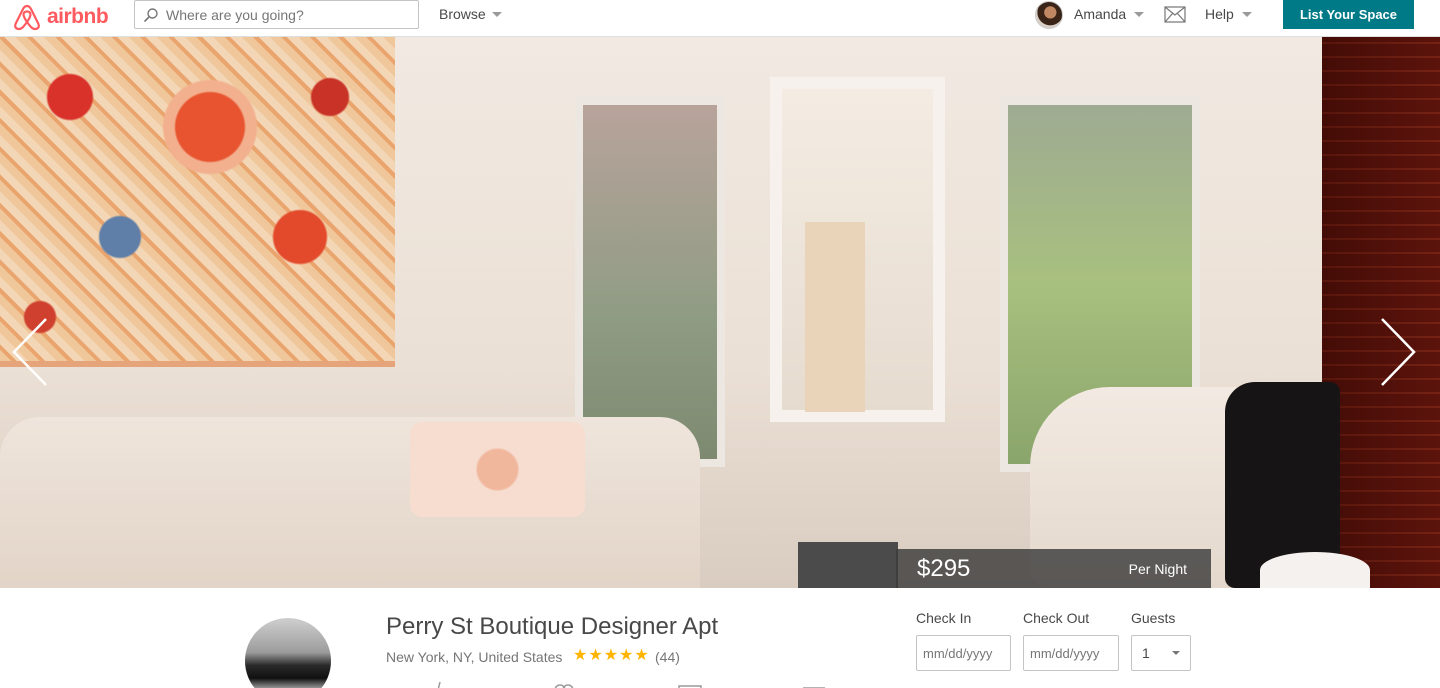 The width and height of the screenshot is (1440, 688). I want to click on airbnb-logo: airbnb, so click(60, 17).